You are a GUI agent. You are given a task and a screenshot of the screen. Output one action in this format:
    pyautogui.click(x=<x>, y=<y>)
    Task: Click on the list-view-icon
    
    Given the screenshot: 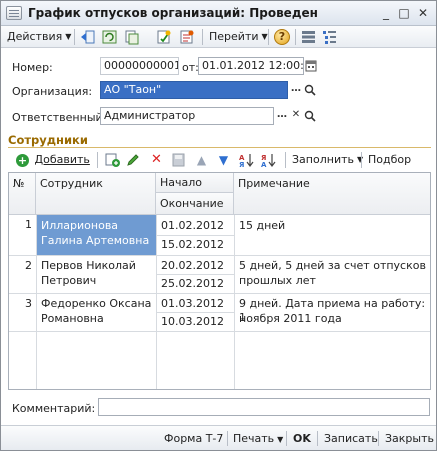 What is the action you would take?
    pyautogui.click(x=308, y=37)
    